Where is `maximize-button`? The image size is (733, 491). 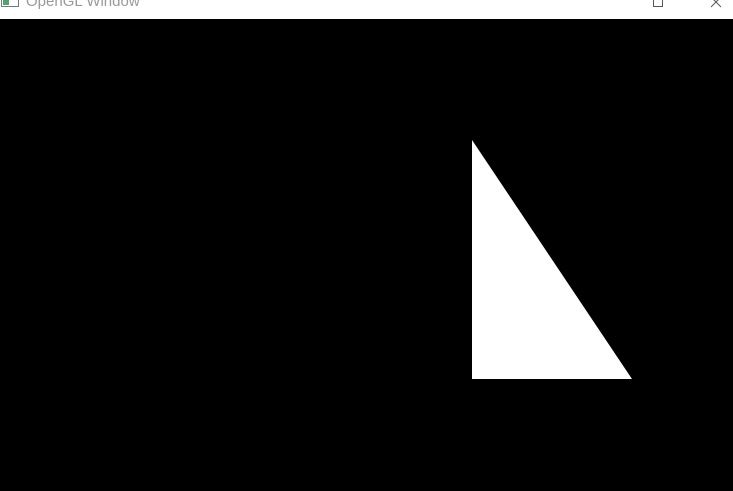
maximize-button is located at coordinates (658, 6).